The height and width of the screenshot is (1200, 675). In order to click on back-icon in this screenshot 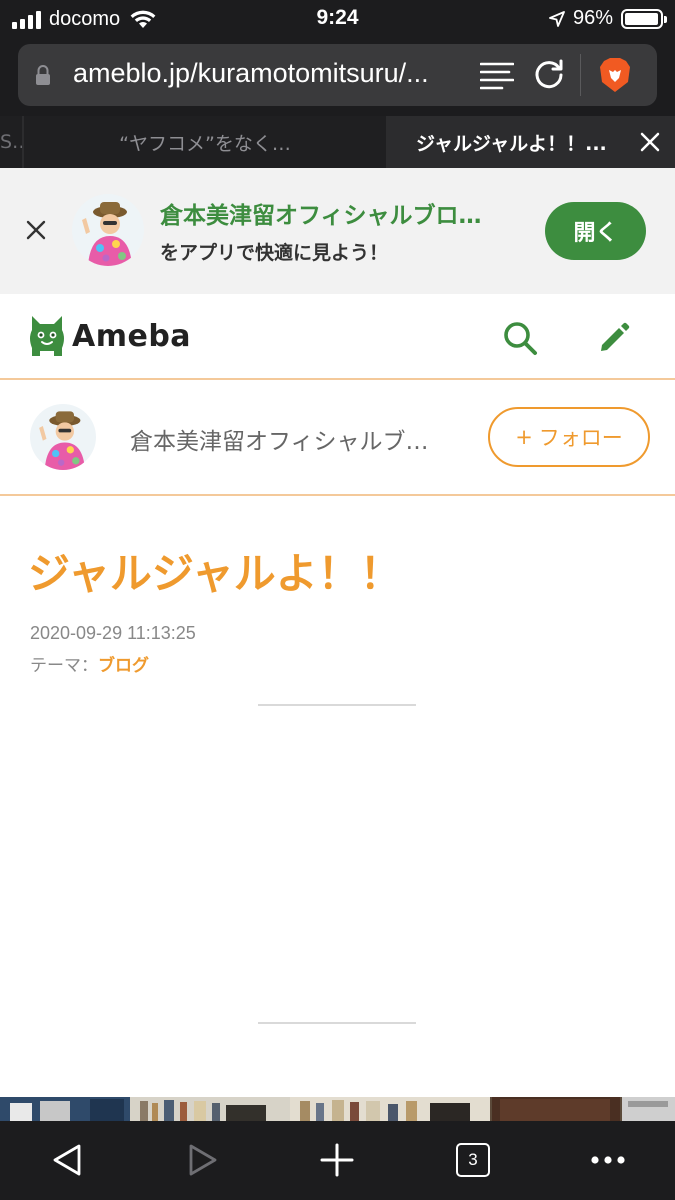, I will do `click(67, 1160)`.